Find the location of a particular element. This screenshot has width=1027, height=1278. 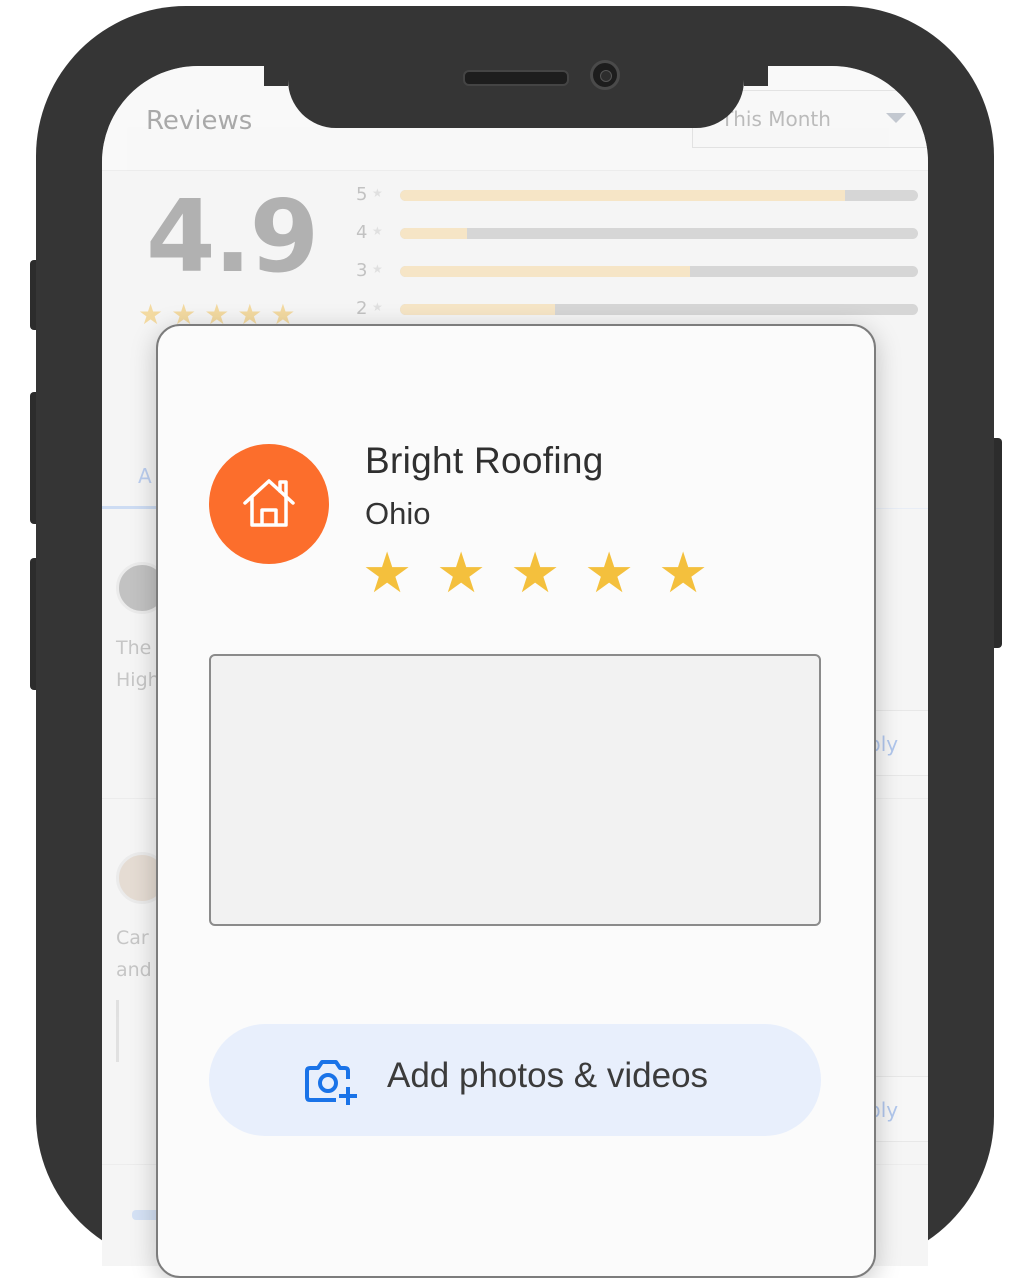

average-rating: 4.9 is located at coordinates (232, 236).